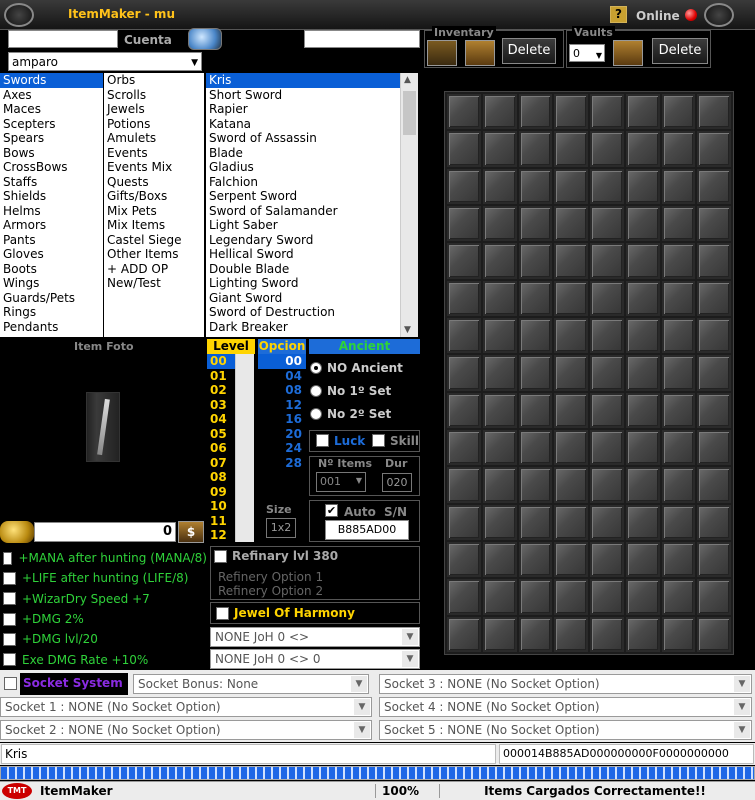 The image size is (755, 800). Describe the element at coordinates (365, 390) in the screenshot. I see `ancient-radio: No 1º Set` at that location.